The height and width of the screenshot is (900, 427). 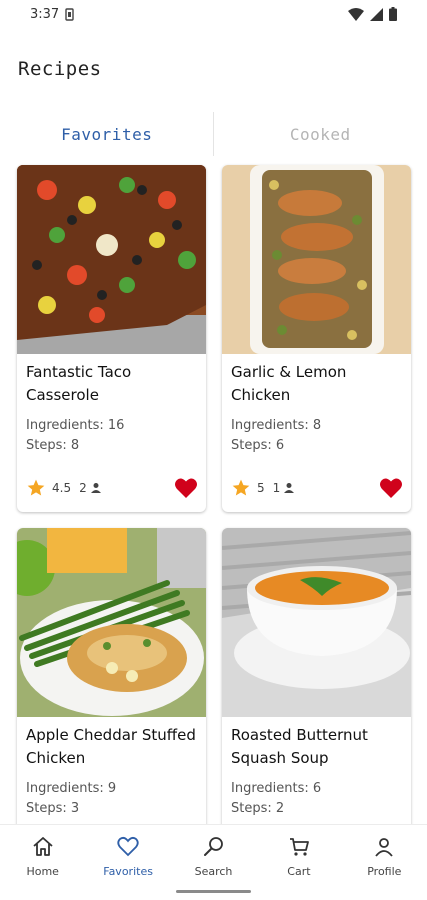 What do you see at coordinates (289, 383) in the screenshot?
I see `recipe-title: Garlic & Lemon Chicken` at bounding box center [289, 383].